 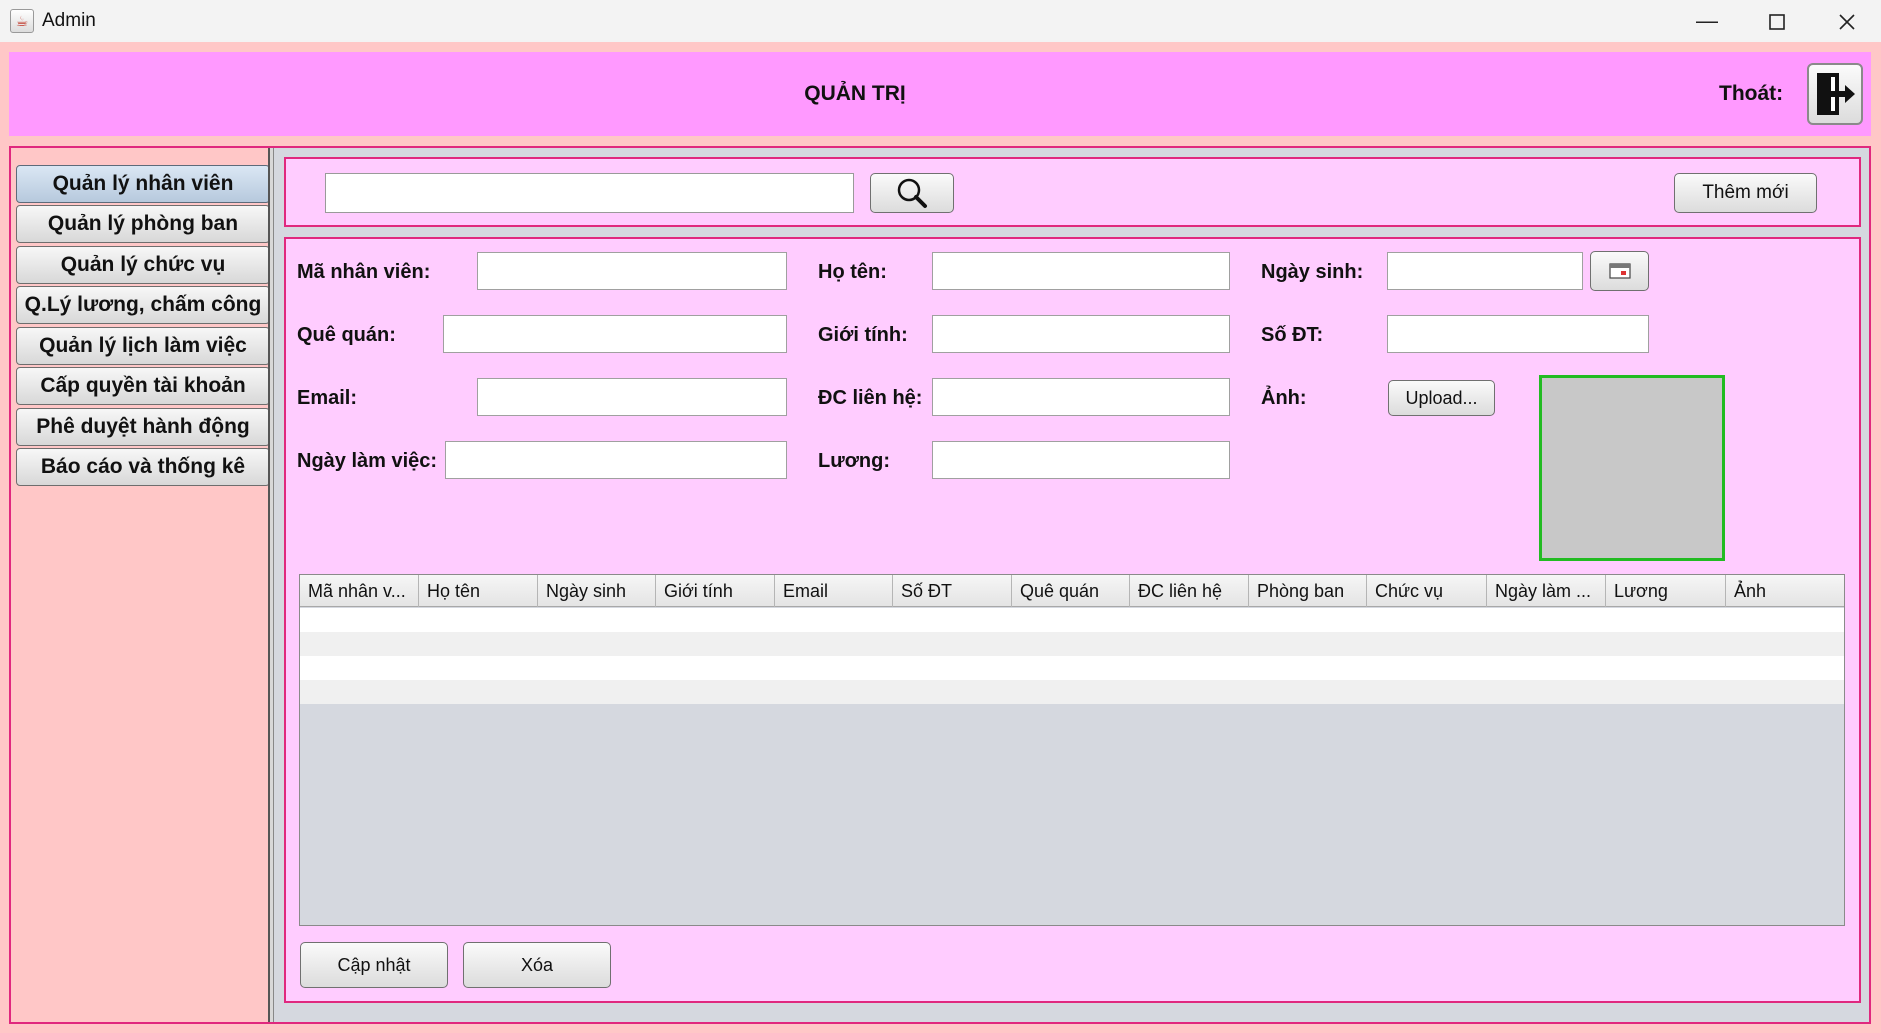 I want to click on sidebar-item-label: Phê duyệt hành động, so click(x=143, y=426).